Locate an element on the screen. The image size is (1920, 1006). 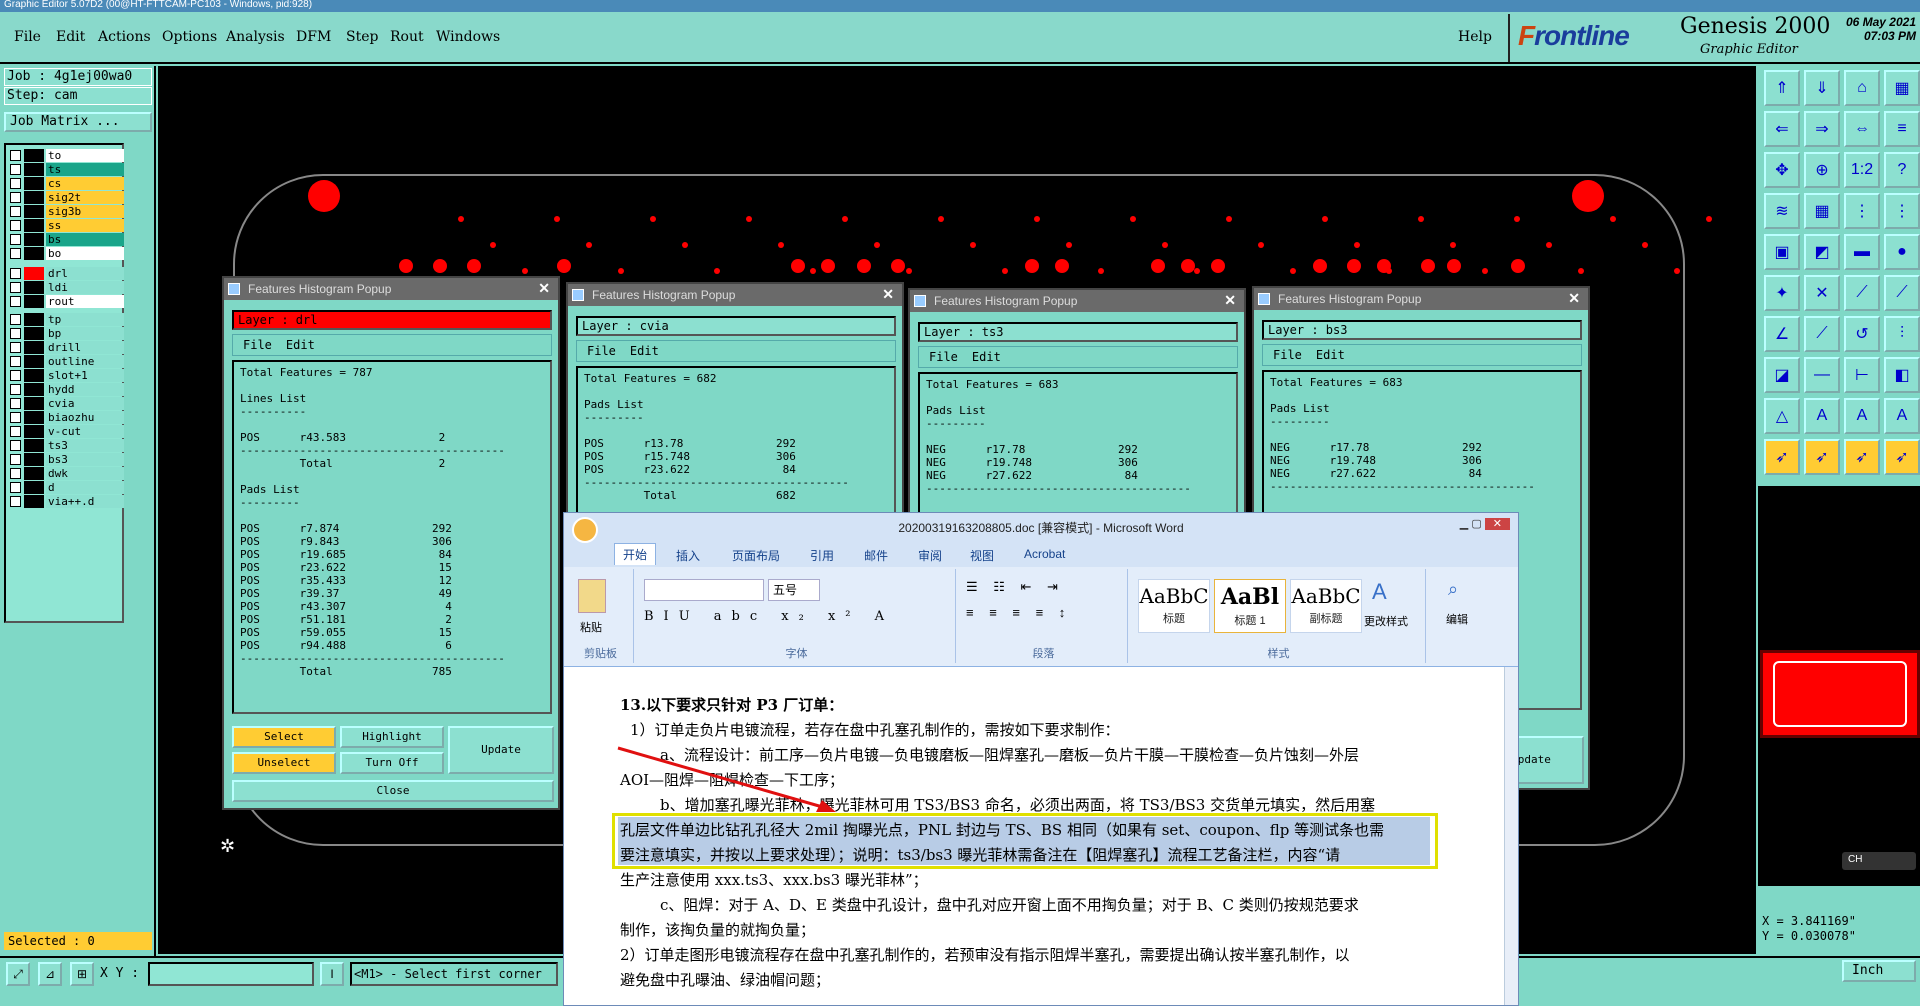
xy-input is located at coordinates (231, 974).